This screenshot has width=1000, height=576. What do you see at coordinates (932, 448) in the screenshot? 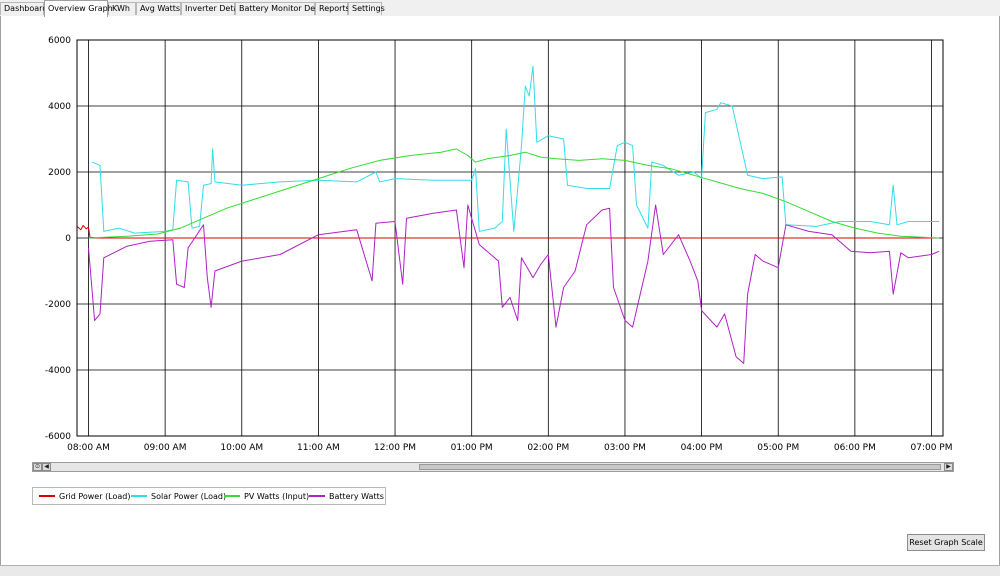
I see `x-tick-label: 07:00 PM` at bounding box center [932, 448].